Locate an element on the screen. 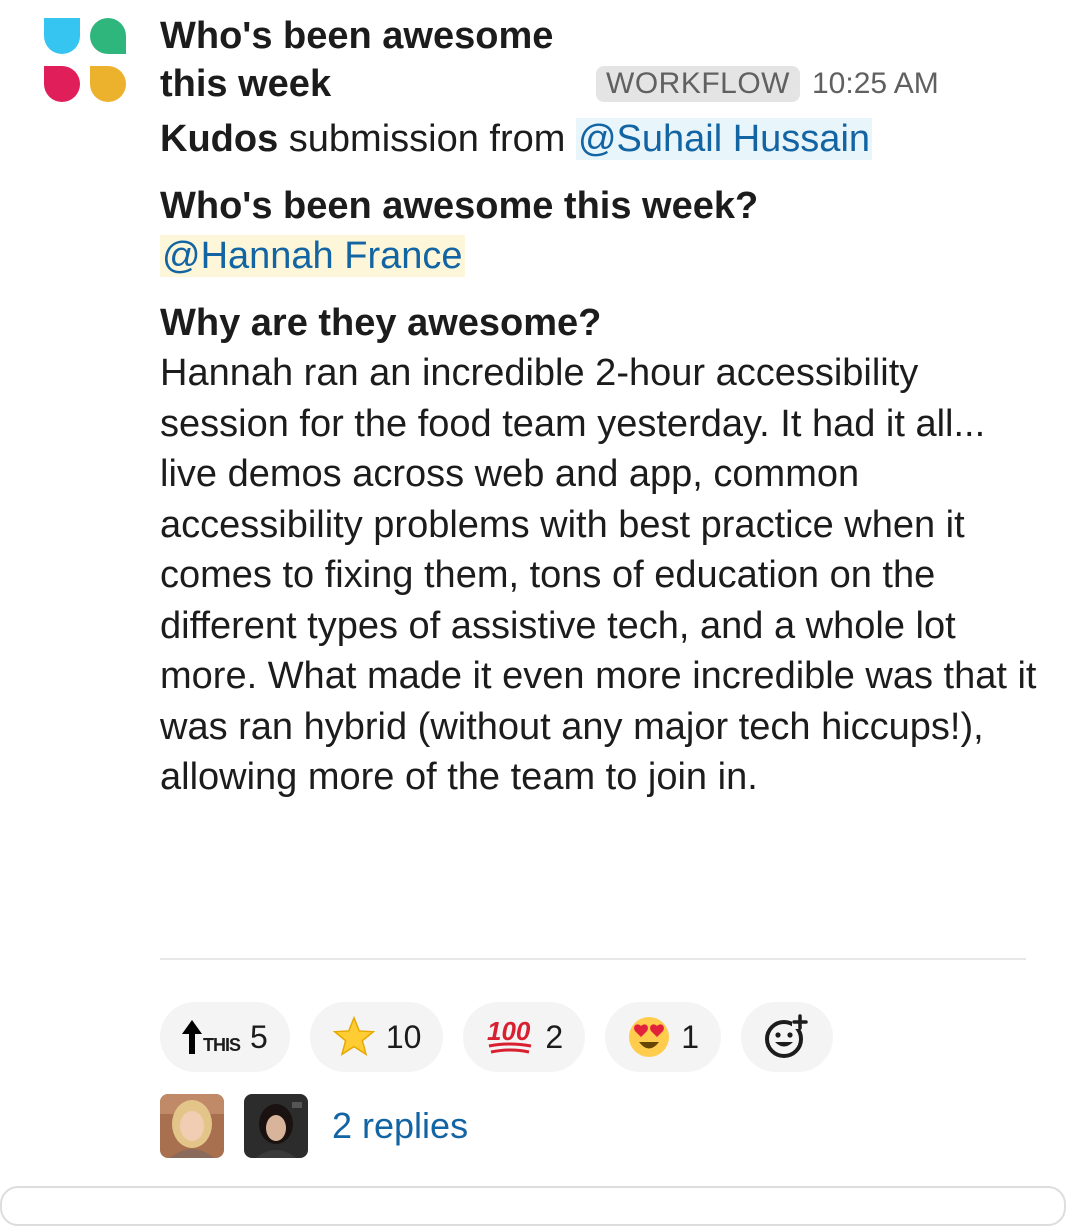 Image resolution: width=1066 pixels, height=1226 pixels. mention-suhail-hussain: @Suhail Hussain is located at coordinates (724, 139).